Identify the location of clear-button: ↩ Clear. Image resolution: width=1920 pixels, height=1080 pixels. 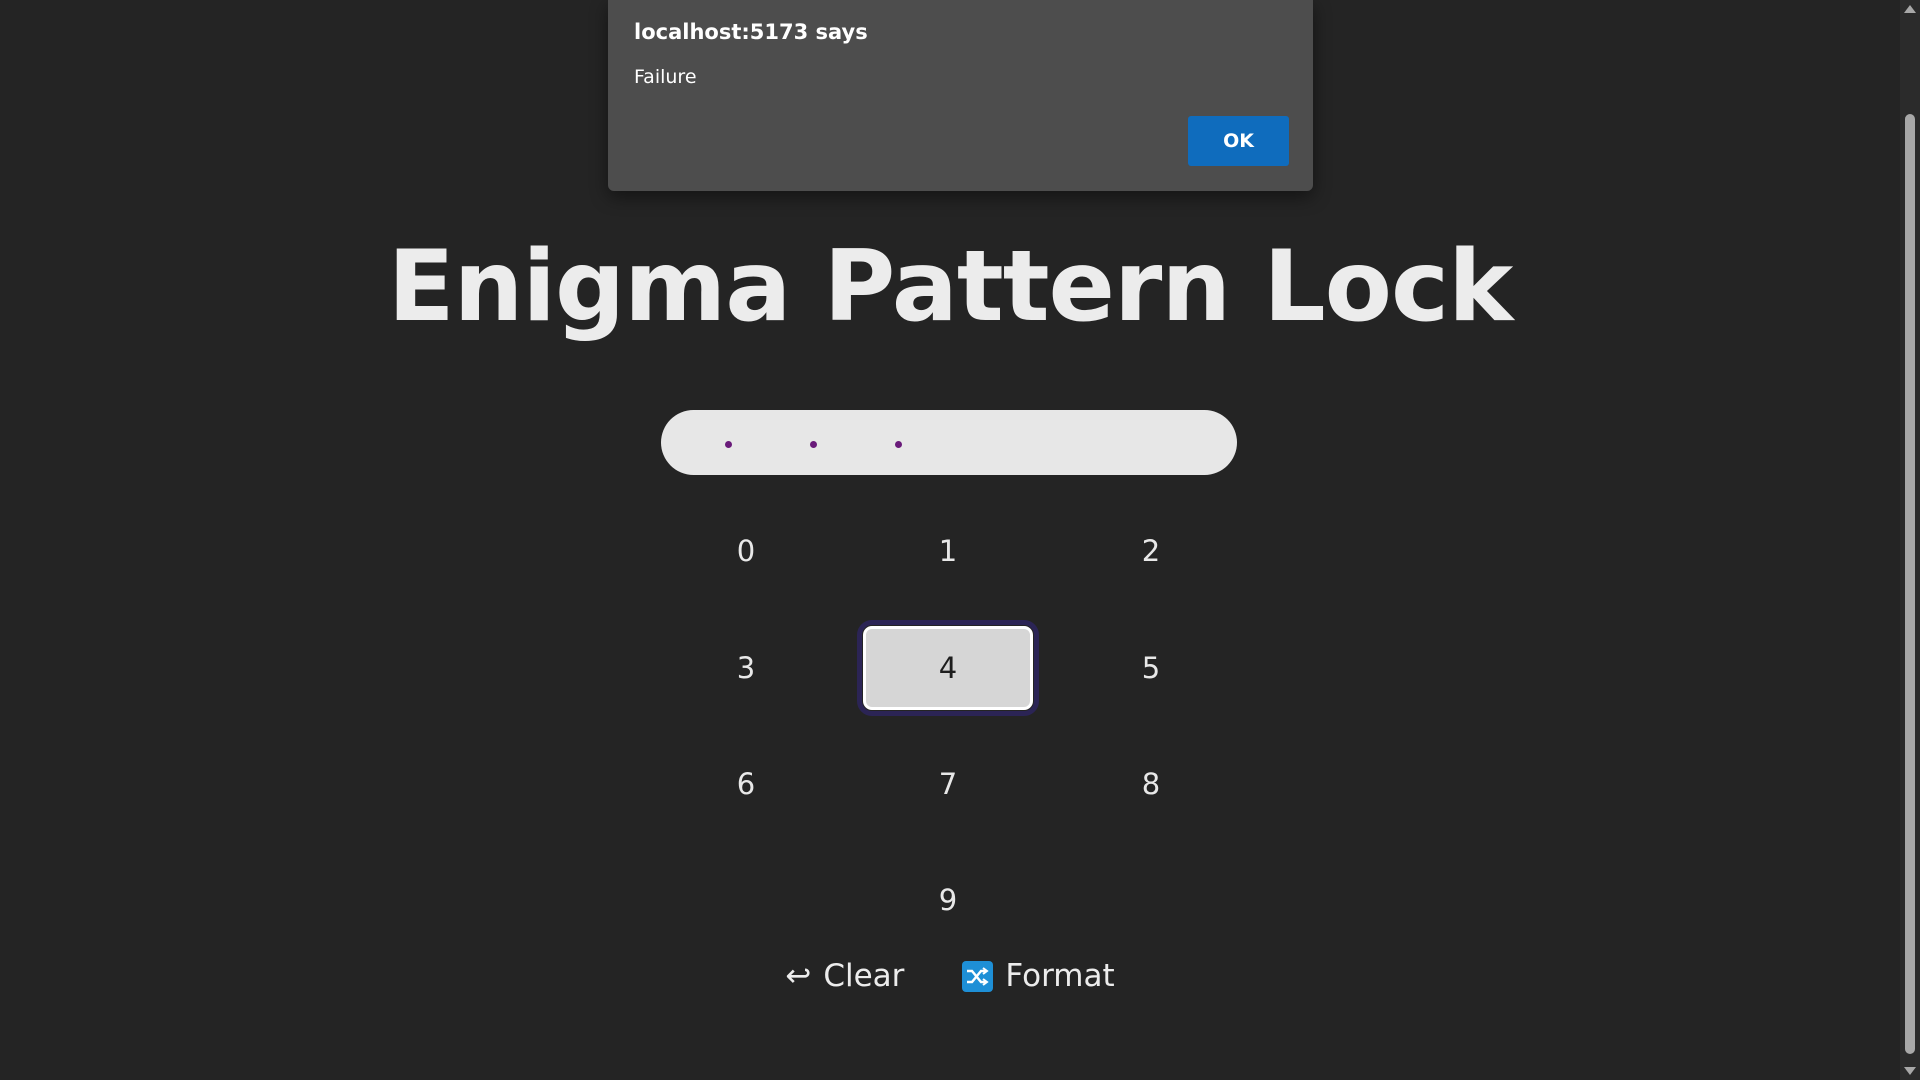
(844, 976).